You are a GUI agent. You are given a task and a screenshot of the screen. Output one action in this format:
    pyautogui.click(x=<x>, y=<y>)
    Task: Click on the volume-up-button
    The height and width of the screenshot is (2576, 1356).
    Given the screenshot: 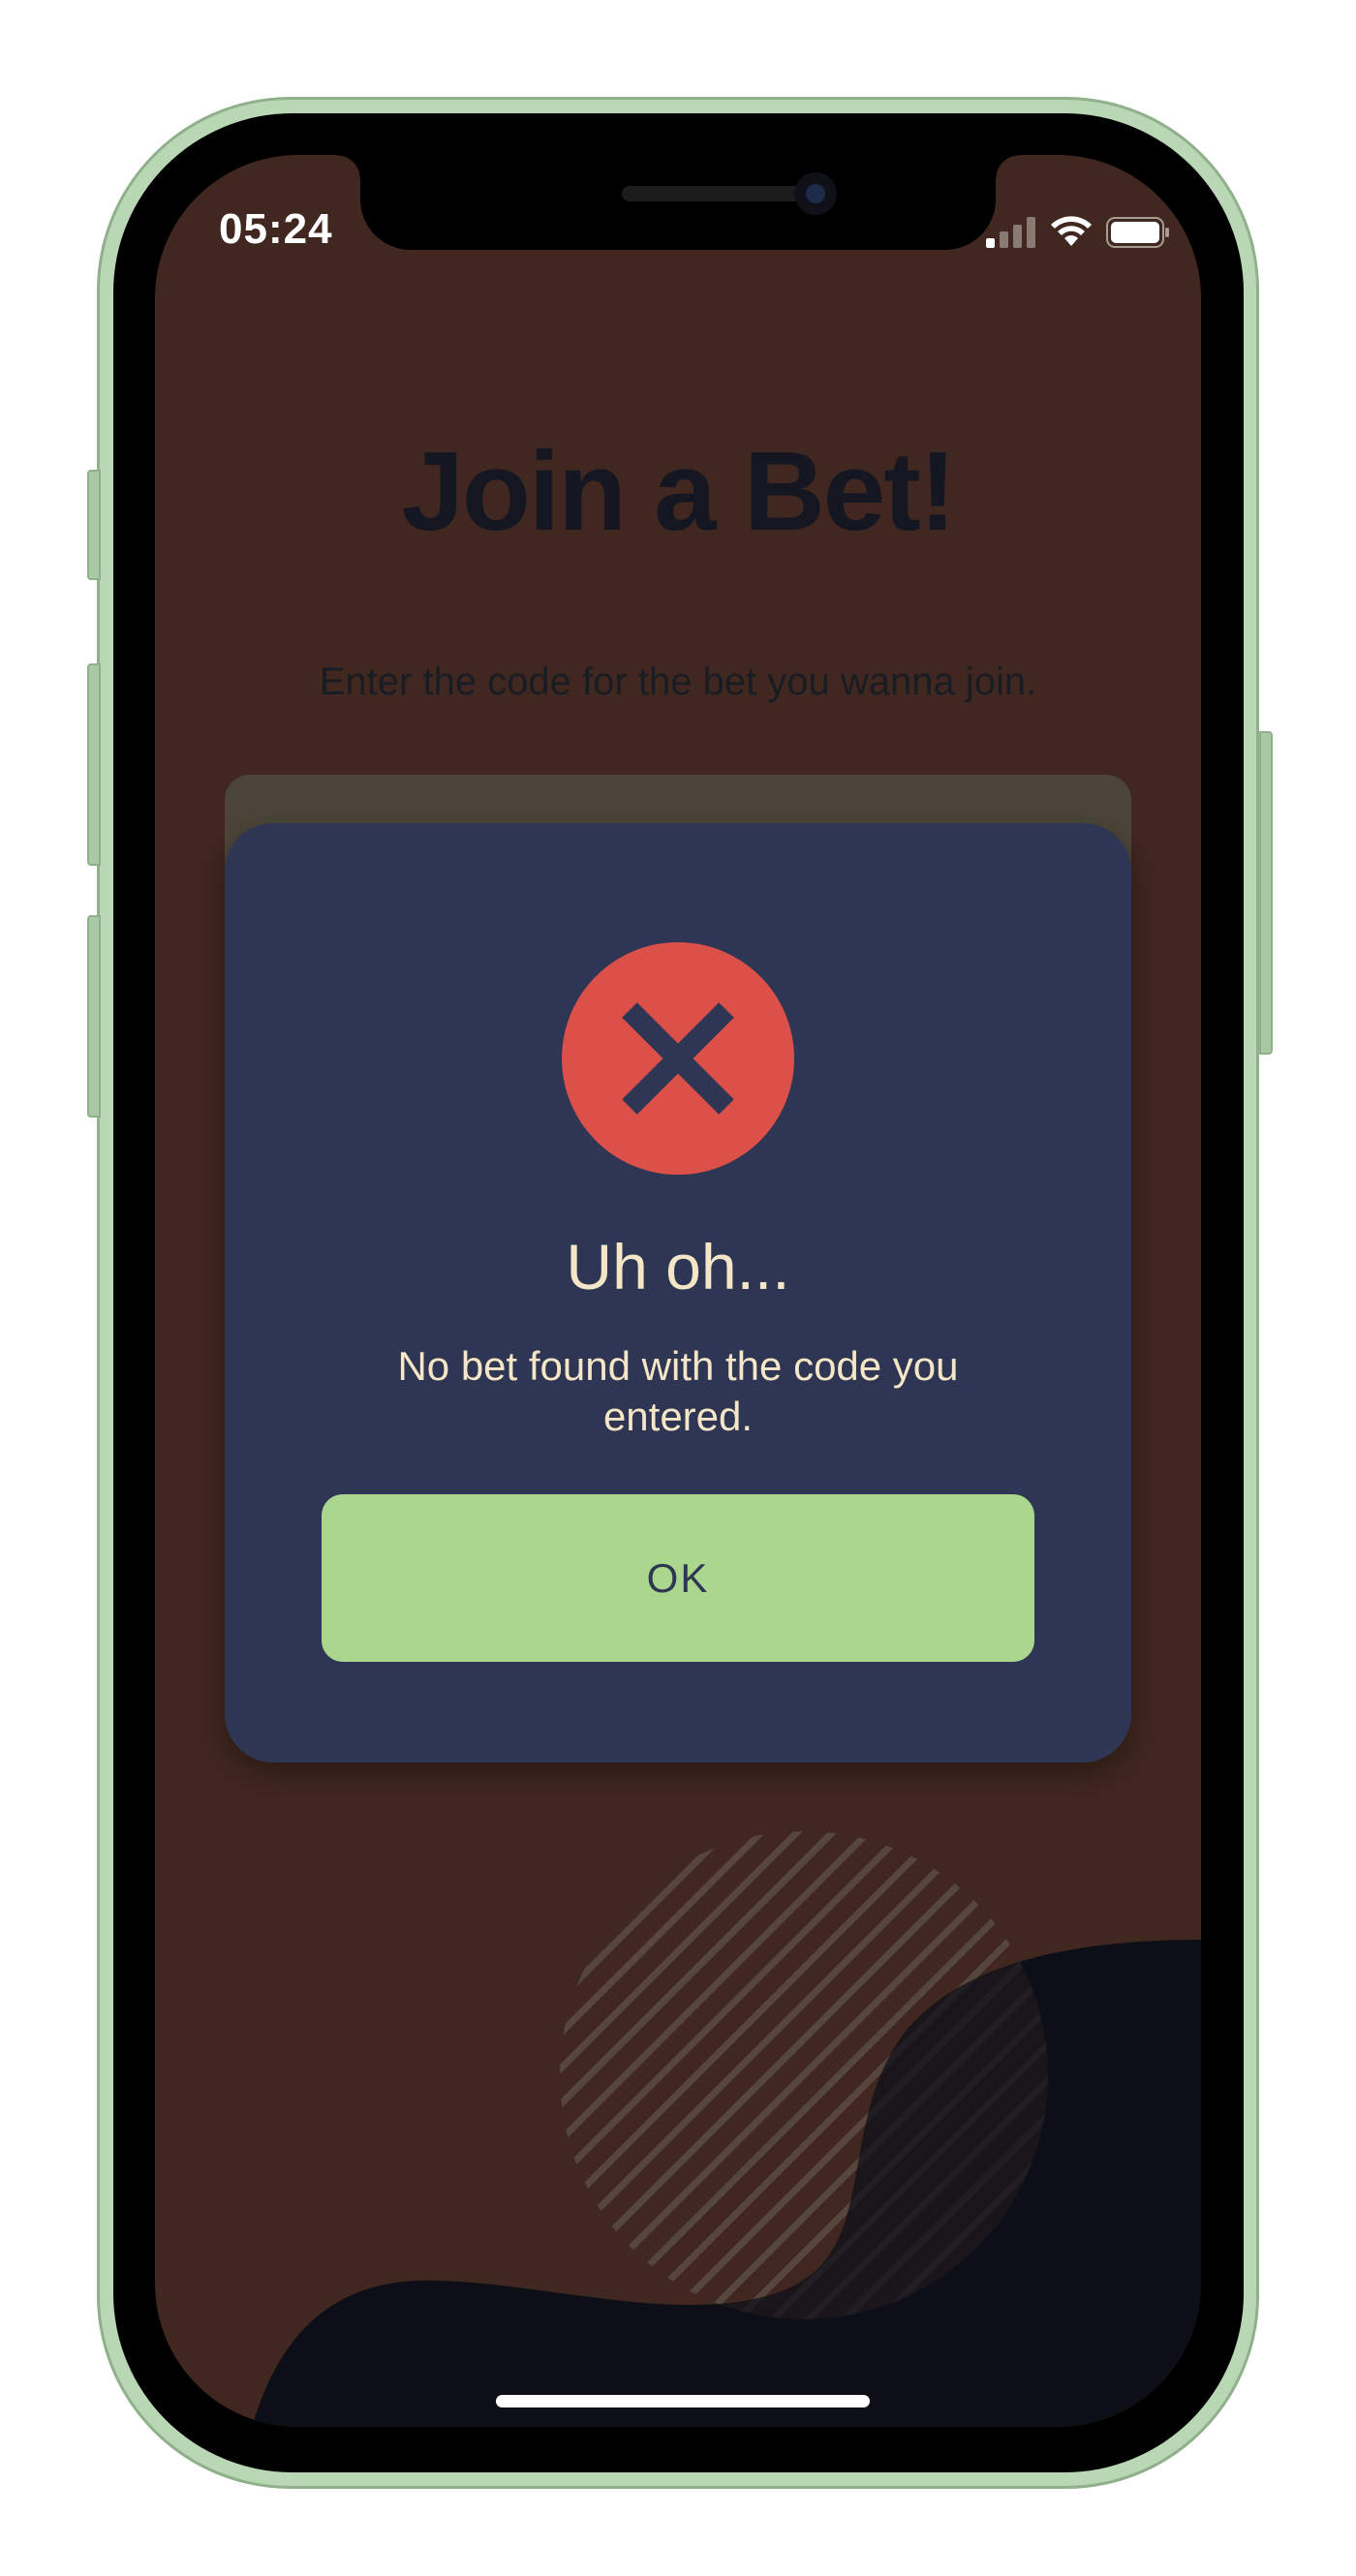 What is the action you would take?
    pyautogui.click(x=94, y=764)
    